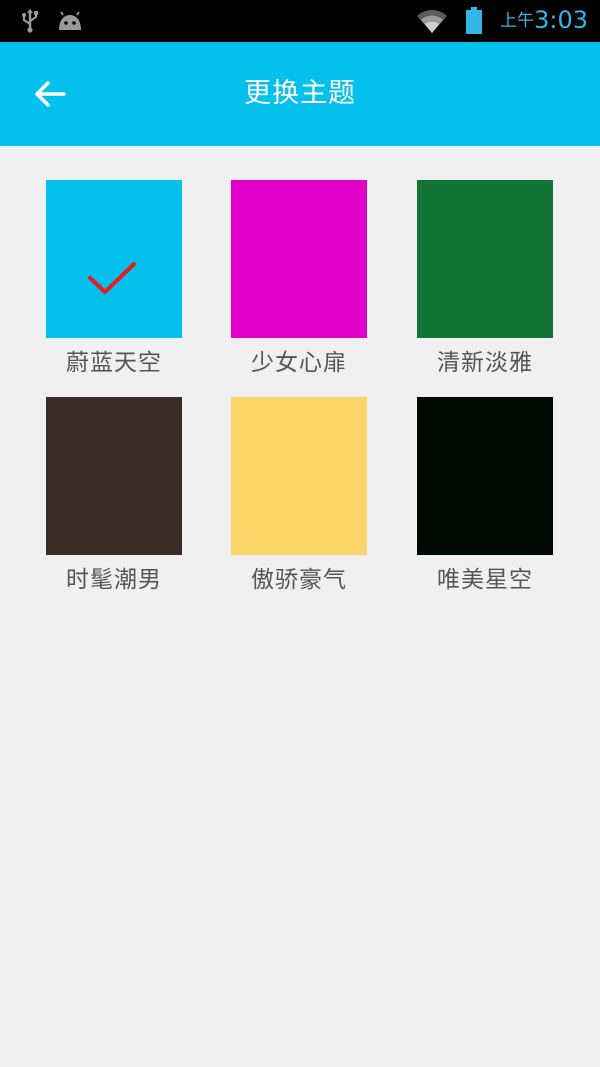 The width and height of the screenshot is (600, 1067). What do you see at coordinates (432, 21) in the screenshot?
I see `wifi-icon` at bounding box center [432, 21].